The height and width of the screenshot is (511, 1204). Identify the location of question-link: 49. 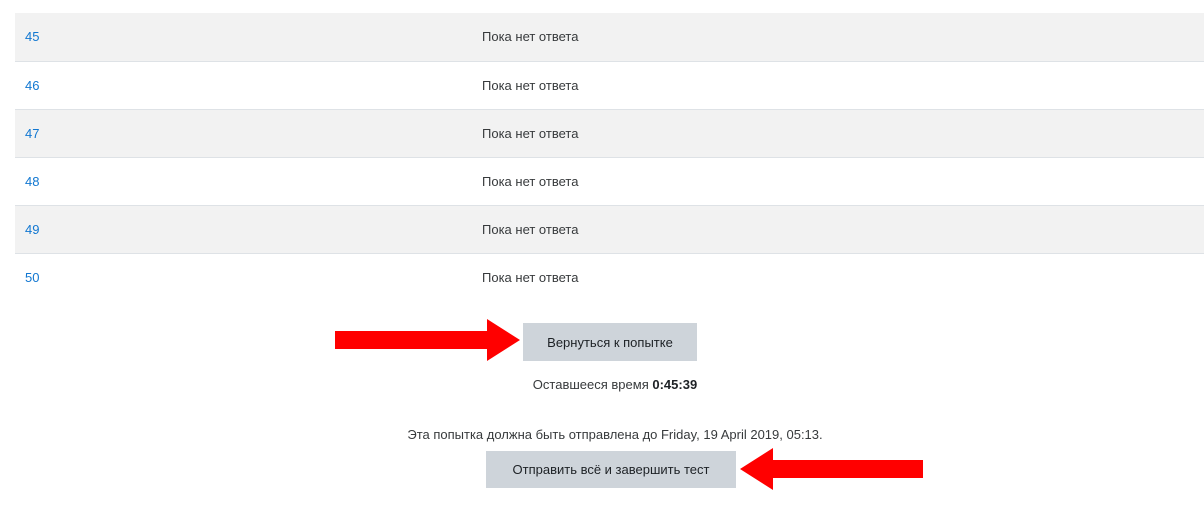
(32, 229).